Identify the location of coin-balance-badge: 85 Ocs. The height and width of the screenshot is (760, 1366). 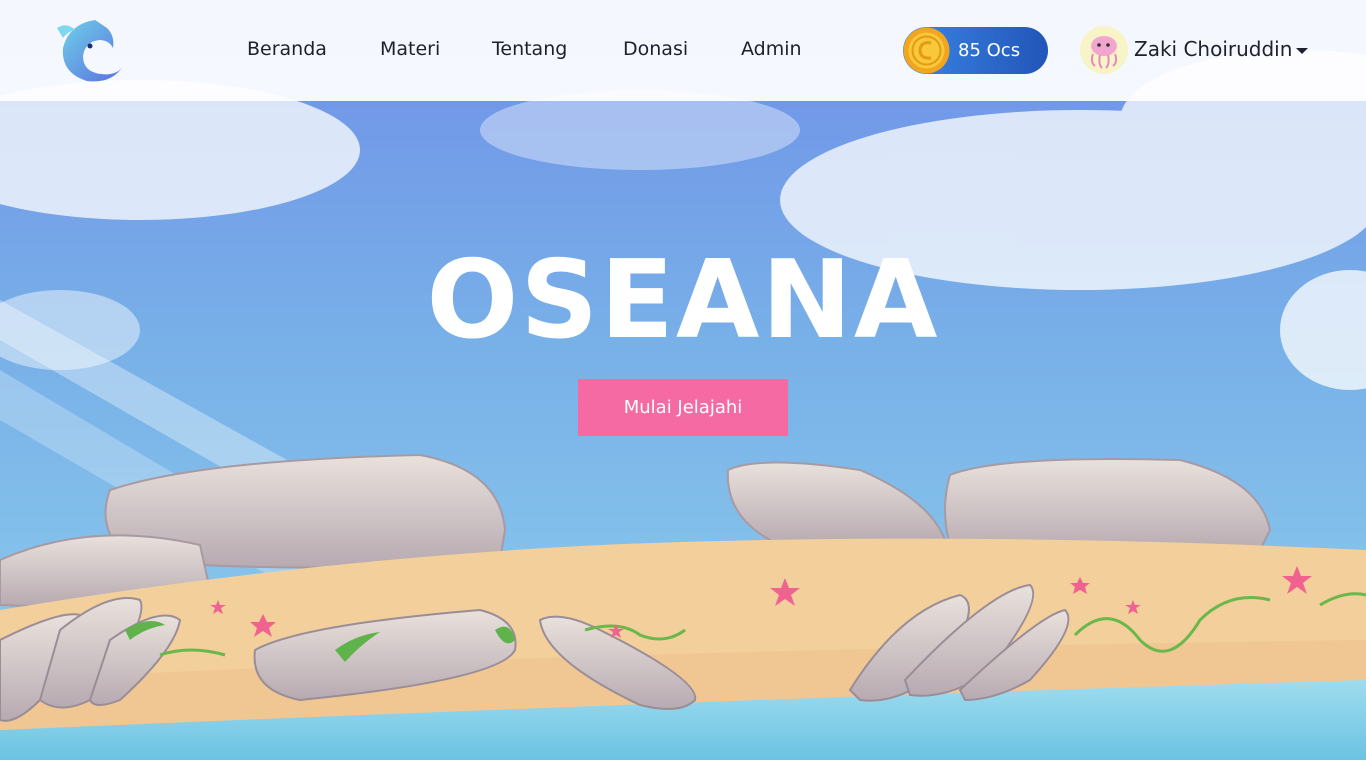
(975, 50).